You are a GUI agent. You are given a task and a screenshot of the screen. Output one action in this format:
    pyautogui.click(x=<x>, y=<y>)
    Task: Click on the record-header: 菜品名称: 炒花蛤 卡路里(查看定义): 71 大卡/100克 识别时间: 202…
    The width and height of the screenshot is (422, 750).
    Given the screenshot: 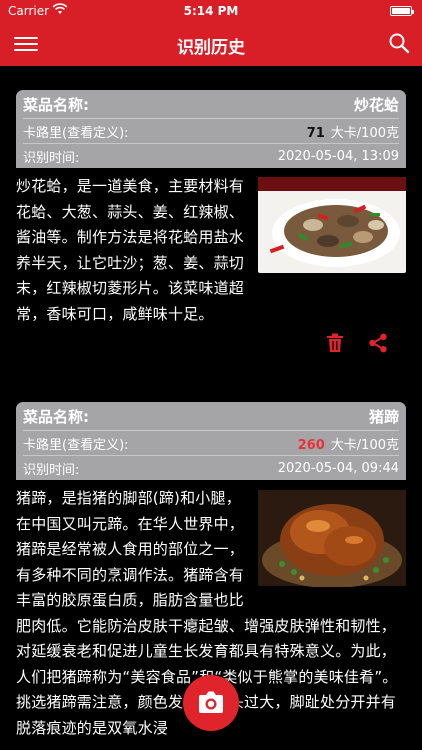 What is the action you would take?
    pyautogui.click(x=211, y=129)
    